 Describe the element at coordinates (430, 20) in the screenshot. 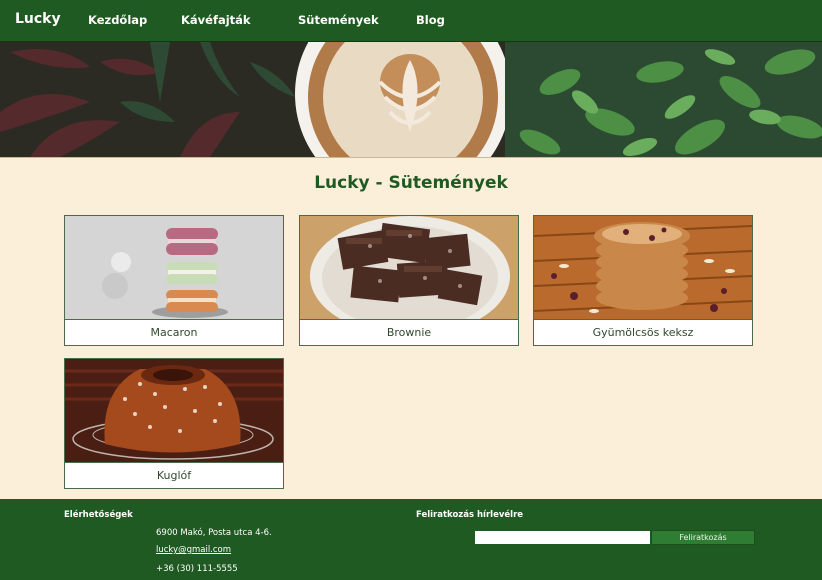

I see `nav-link-blog: Blog` at that location.